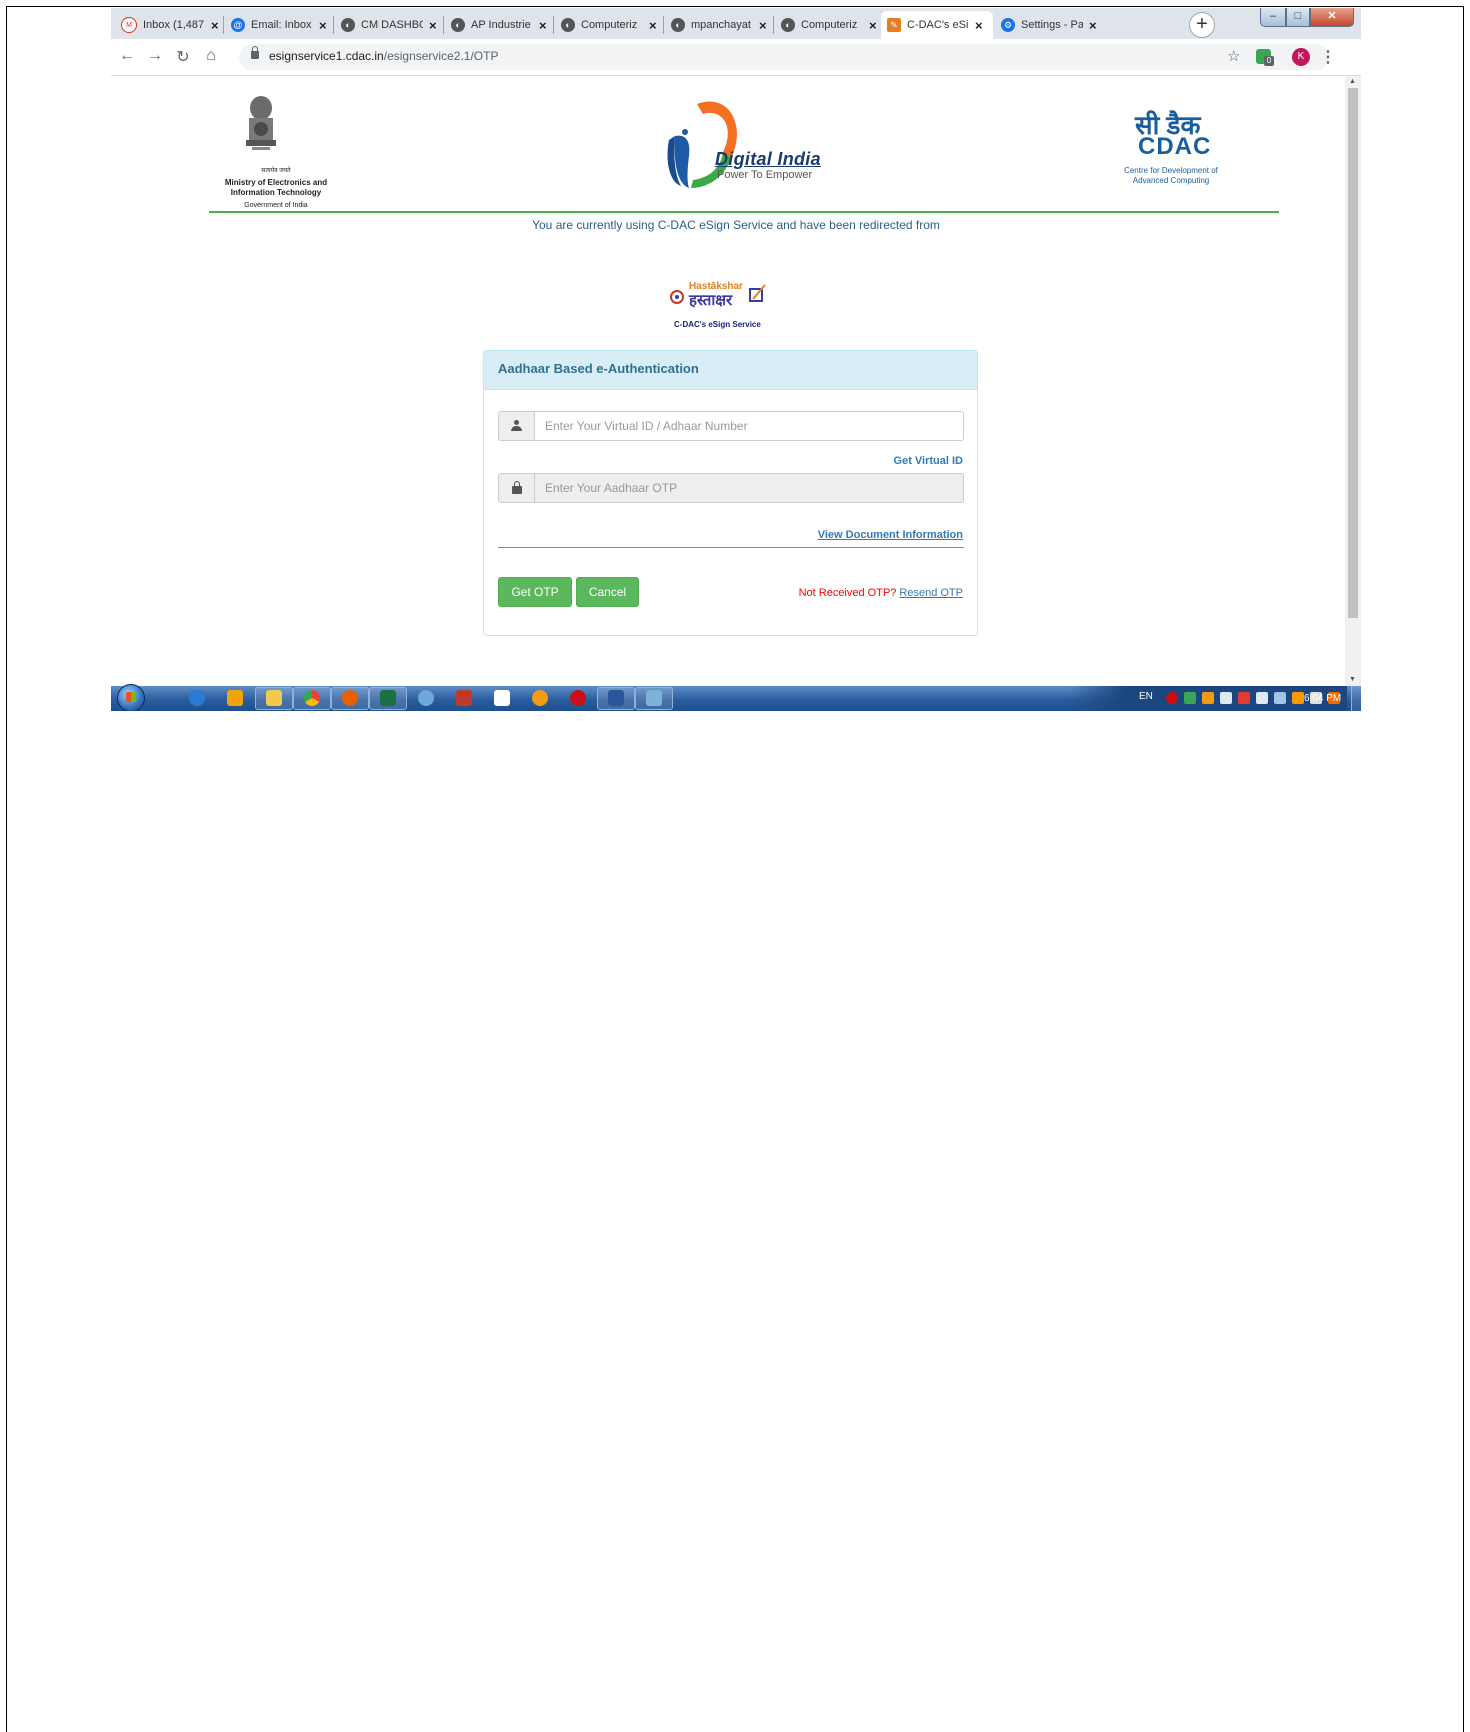  Describe the element at coordinates (1301, 57) in the screenshot. I see `profile-avatar: K` at that location.